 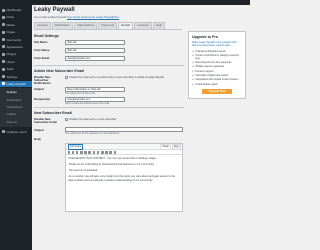 I want to click on sidebar-subitem-add-ons: Add-ons, so click(x=16, y=122).